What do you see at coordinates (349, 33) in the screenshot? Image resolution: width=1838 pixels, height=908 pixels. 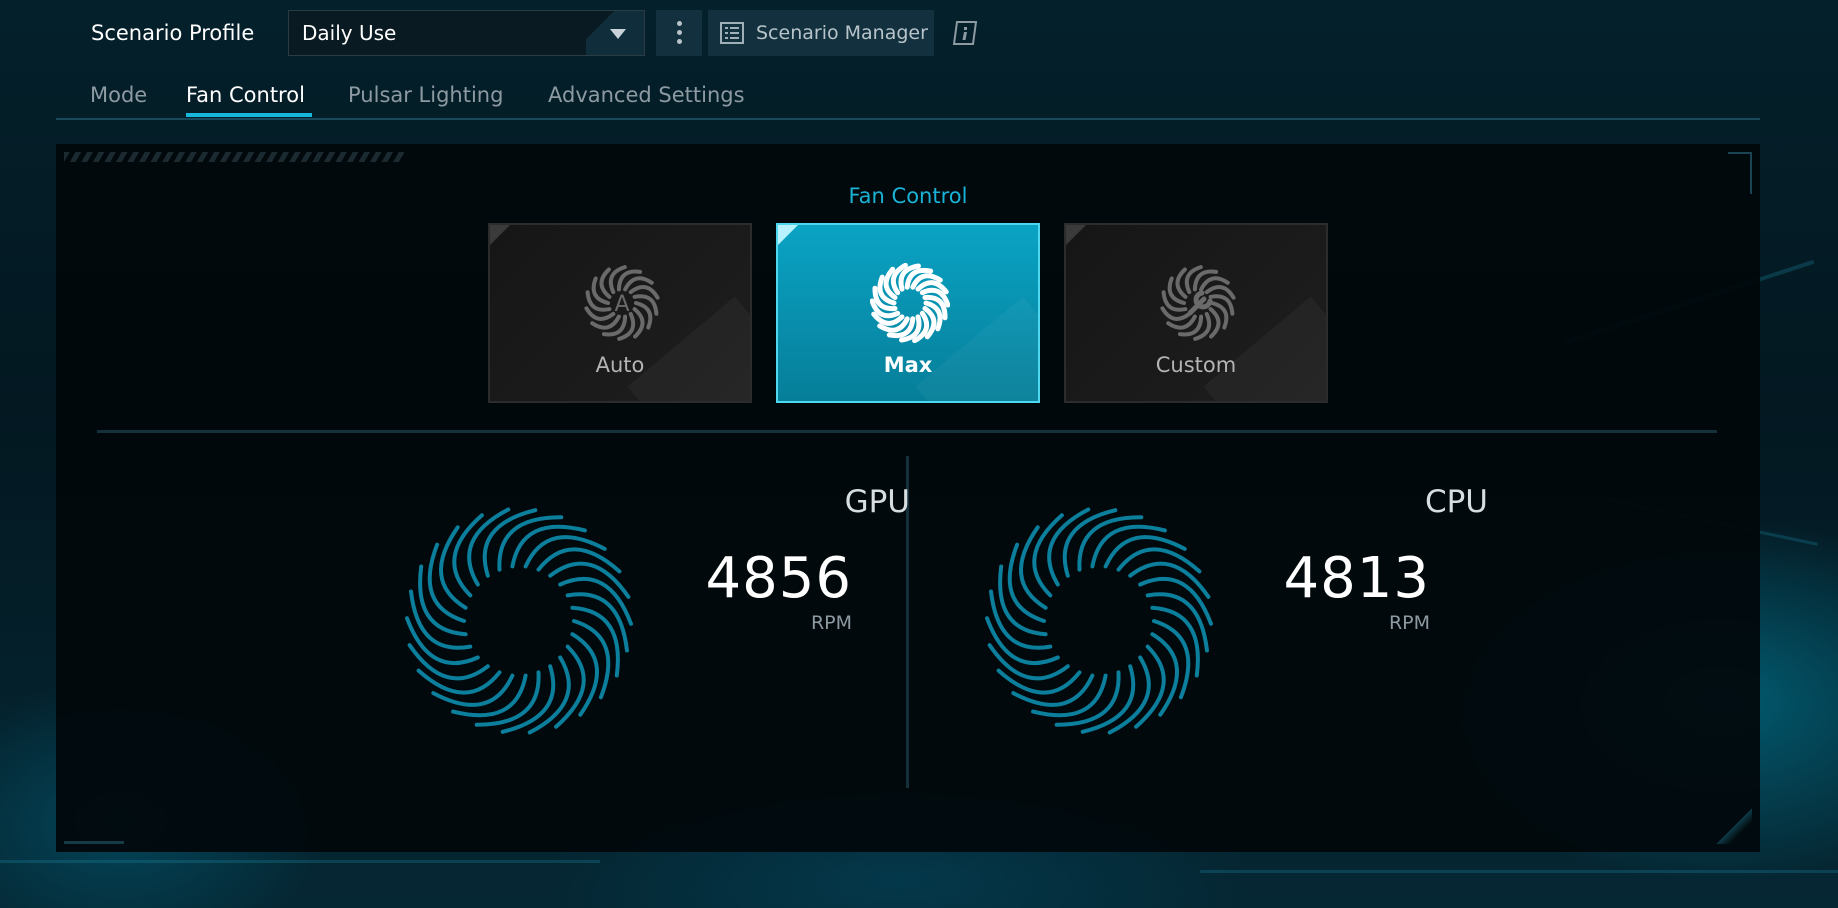 I see `scenario-profile-value: Daily Use` at bounding box center [349, 33].